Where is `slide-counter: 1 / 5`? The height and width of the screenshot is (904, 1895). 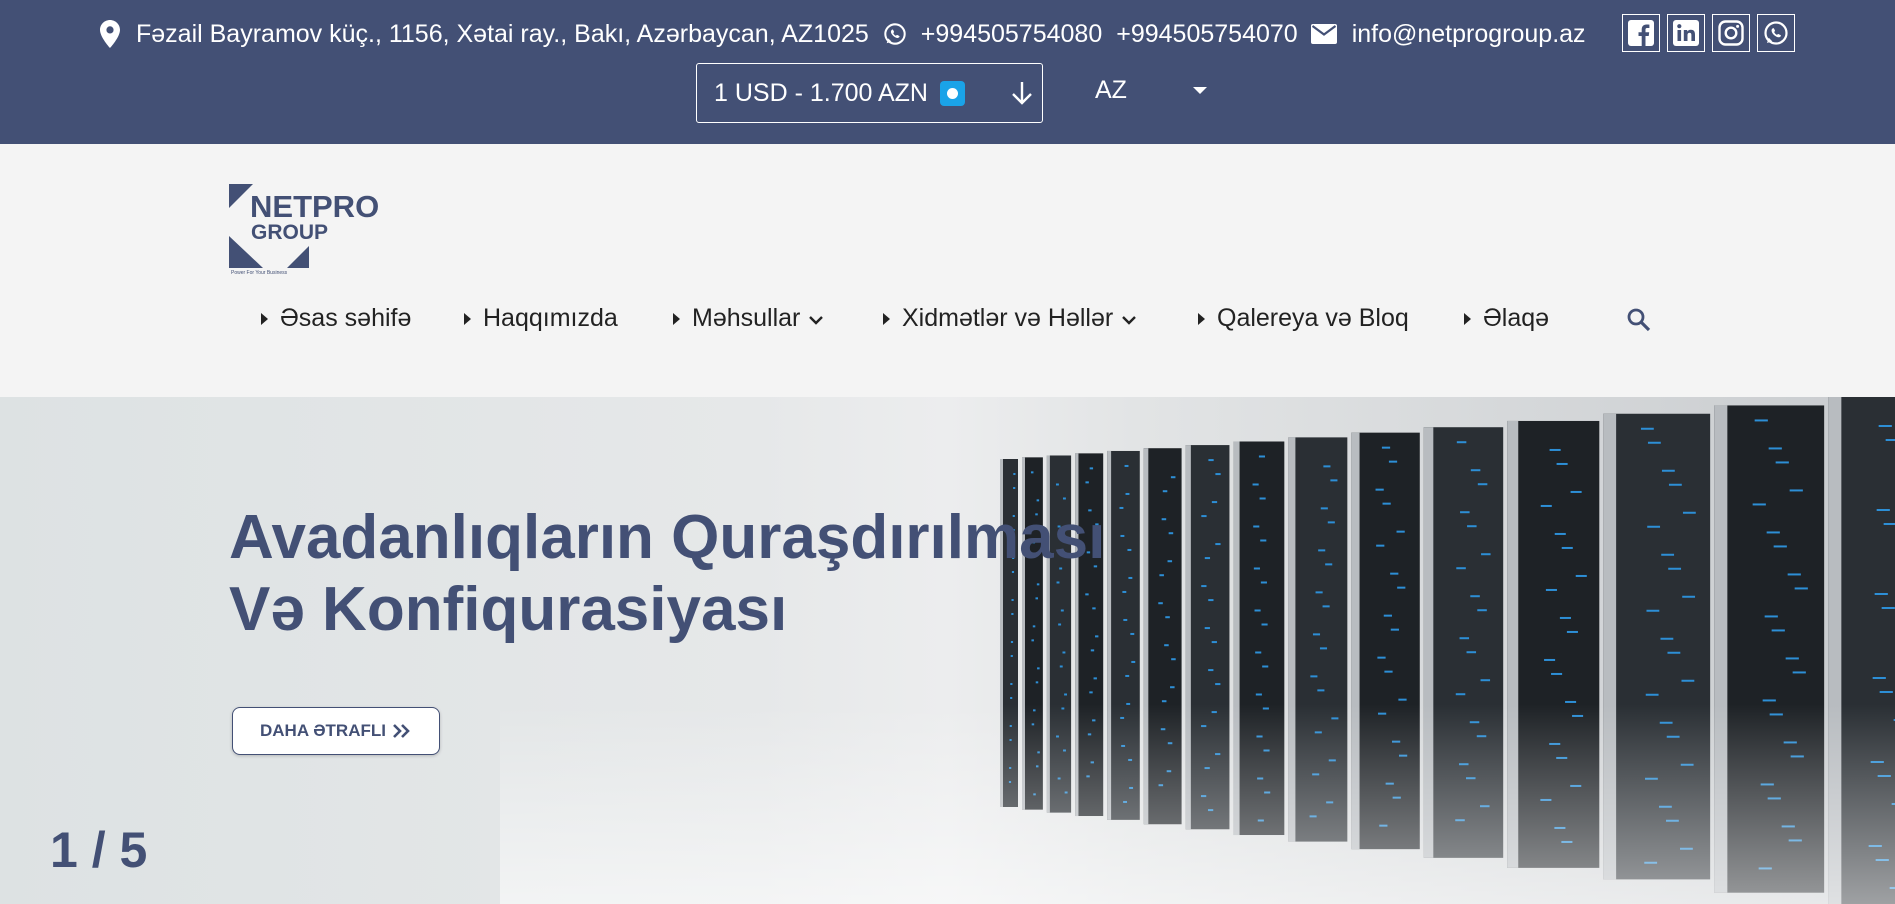 slide-counter: 1 / 5 is located at coordinates (99, 850).